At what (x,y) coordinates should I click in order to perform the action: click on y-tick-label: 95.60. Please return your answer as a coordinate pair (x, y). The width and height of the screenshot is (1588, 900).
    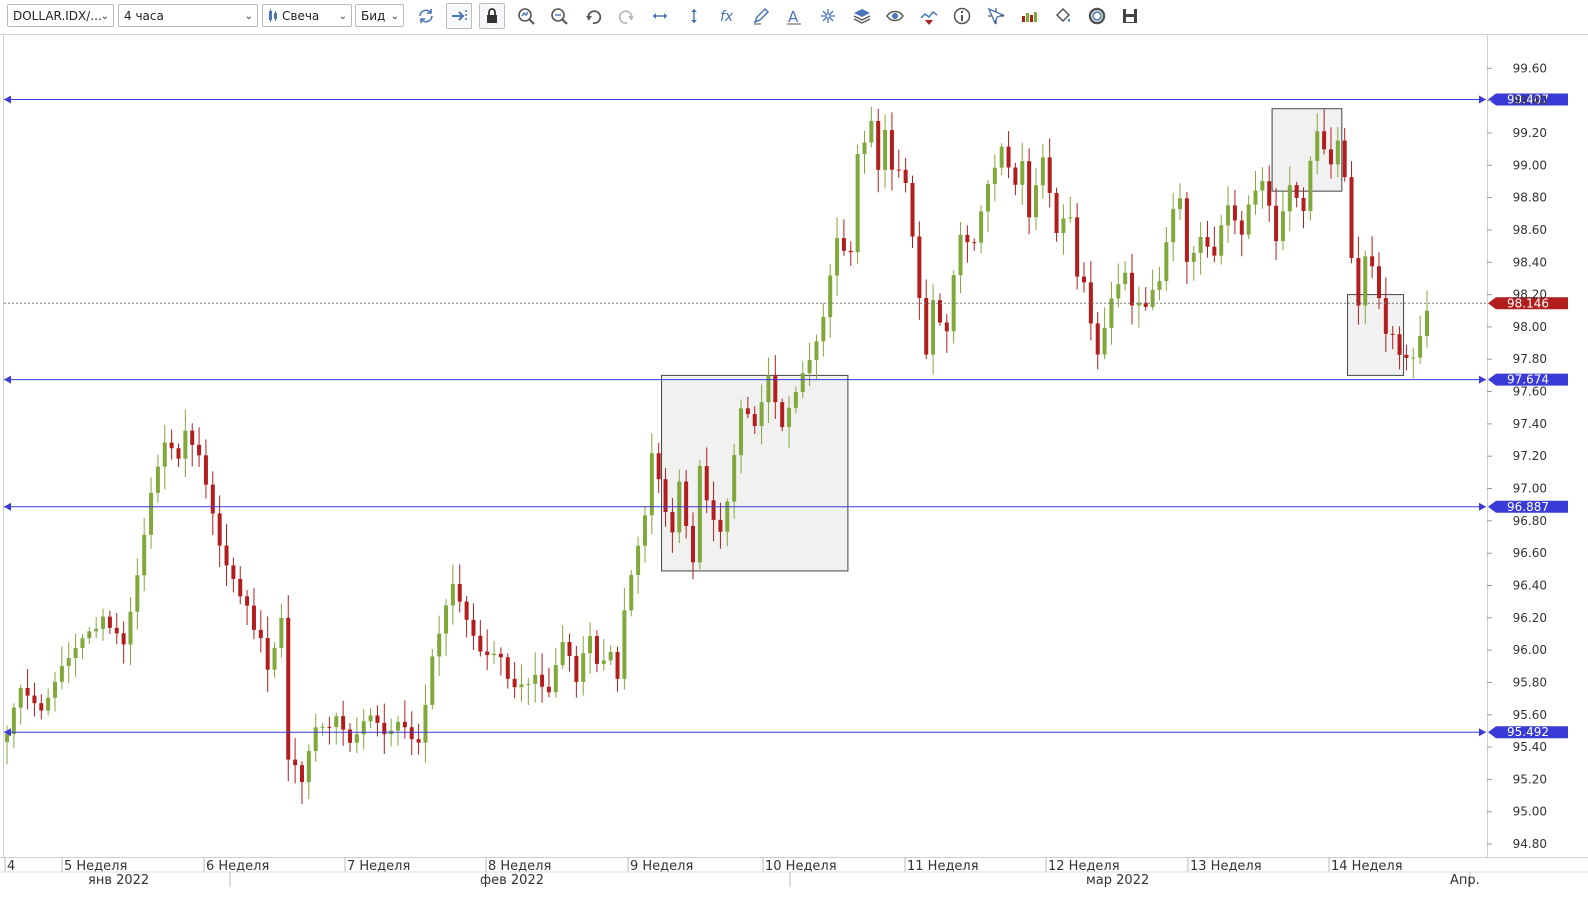
    Looking at the image, I should click on (1530, 715).